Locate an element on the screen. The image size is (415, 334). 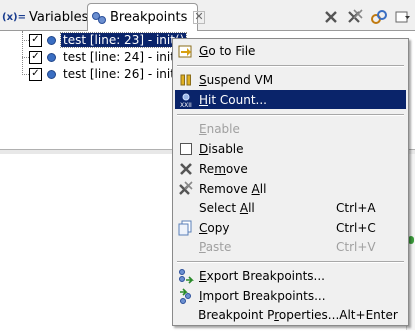
tab-variables-label: Variables is located at coordinates (58, 17).